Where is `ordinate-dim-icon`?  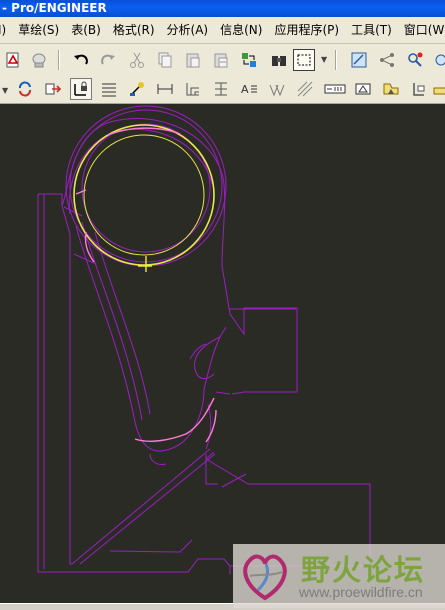
ordinate-dim-icon is located at coordinates (193, 89).